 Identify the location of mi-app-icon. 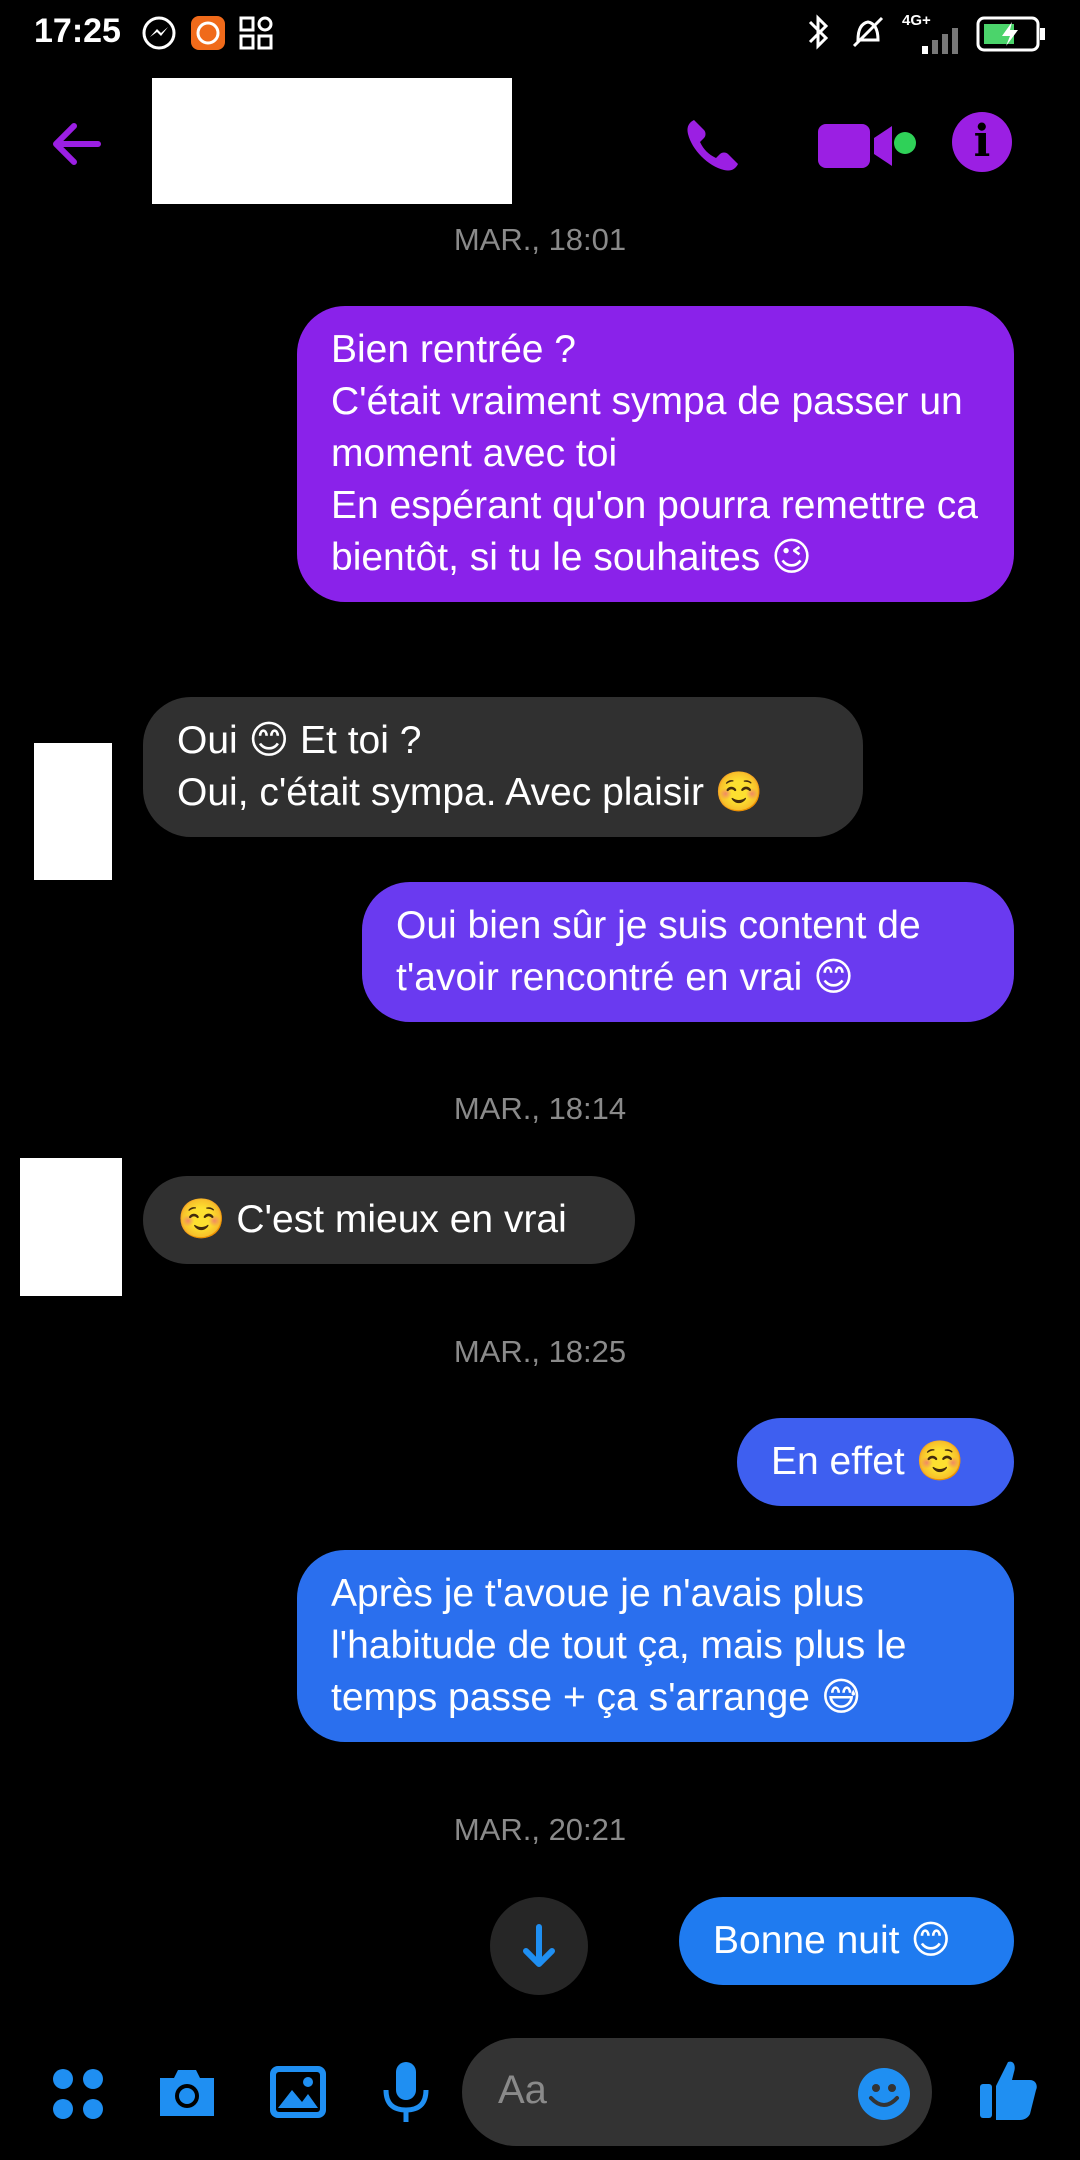
(208, 33).